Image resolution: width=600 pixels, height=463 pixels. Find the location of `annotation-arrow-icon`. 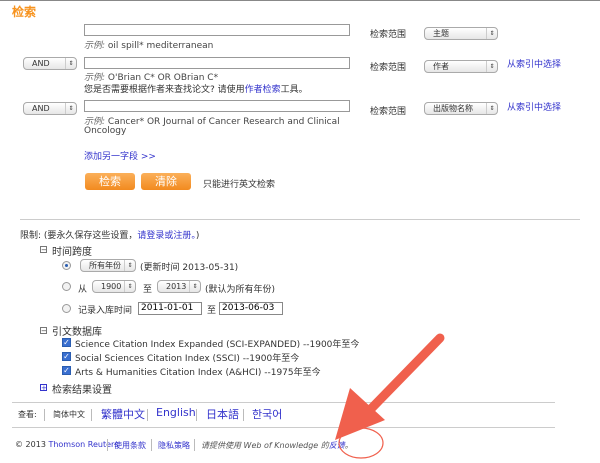

annotation-arrow-icon is located at coordinates (390, 396).